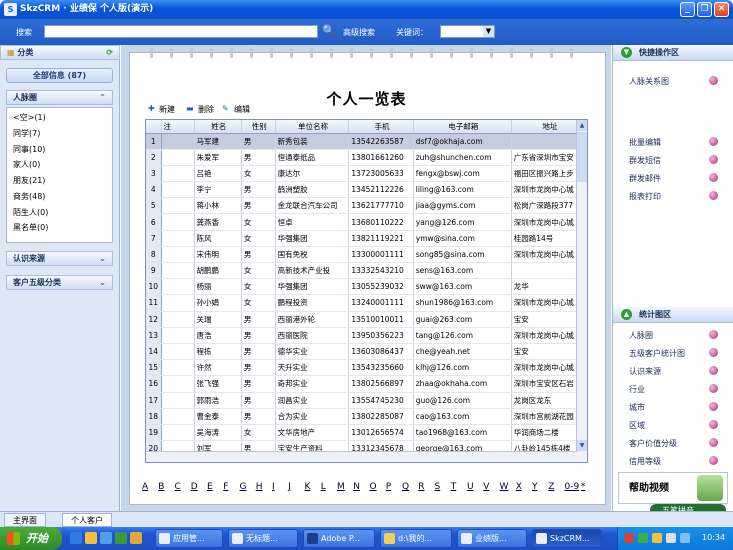 Image resolution: width=733 pixels, height=550 pixels. Describe the element at coordinates (629, 538) in the screenshot. I see `antivirus-icon` at that location.